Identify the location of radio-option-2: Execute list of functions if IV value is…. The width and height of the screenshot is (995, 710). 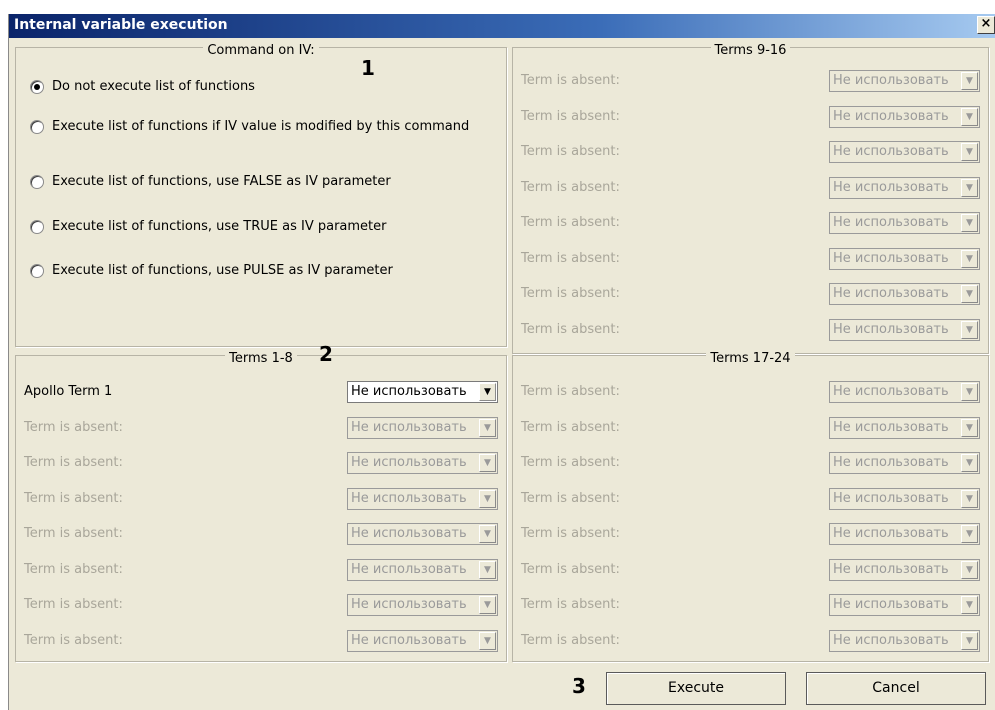
(250, 127).